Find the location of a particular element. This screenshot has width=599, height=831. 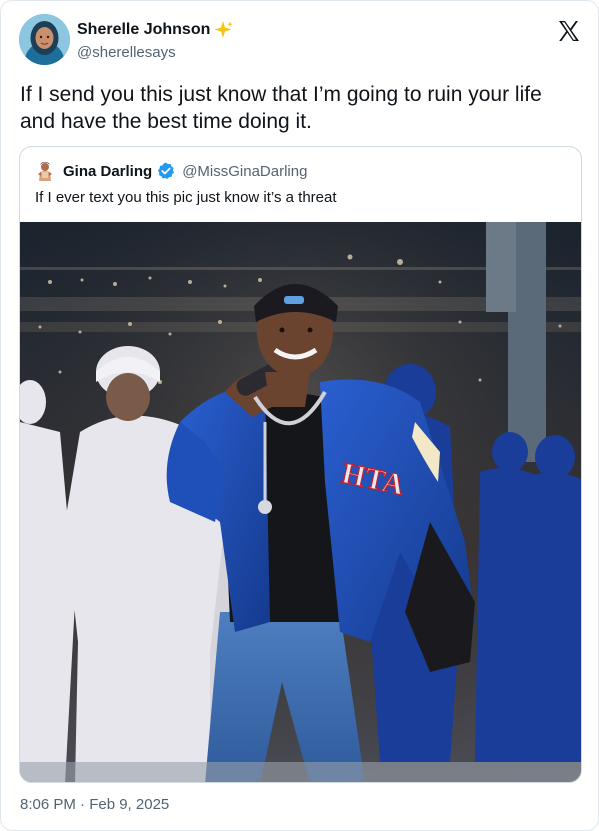

author-name-row: Sherelle Johnson is located at coordinates (155, 30).